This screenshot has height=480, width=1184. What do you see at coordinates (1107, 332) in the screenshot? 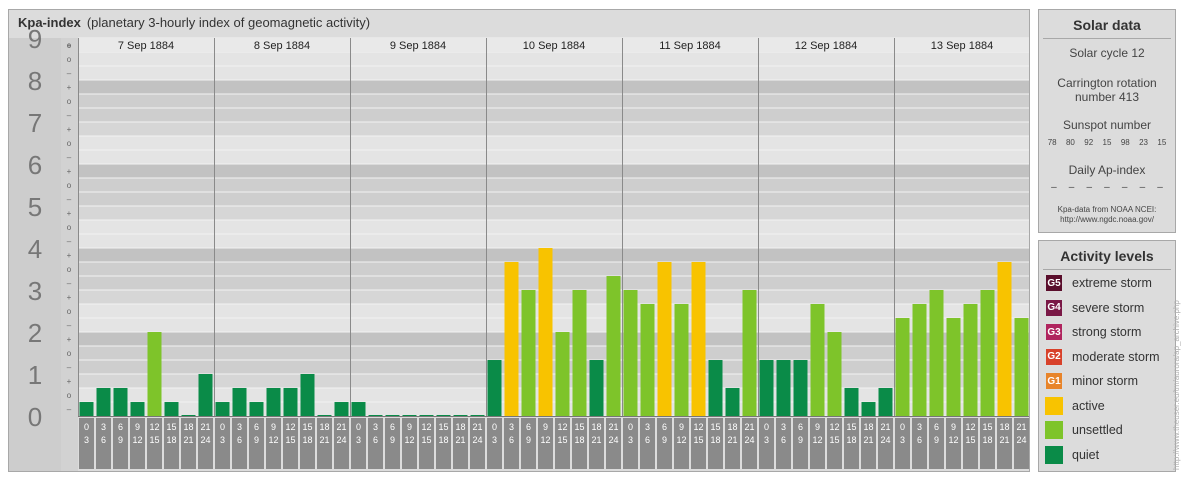
I see `legend-label: strong storm` at bounding box center [1107, 332].